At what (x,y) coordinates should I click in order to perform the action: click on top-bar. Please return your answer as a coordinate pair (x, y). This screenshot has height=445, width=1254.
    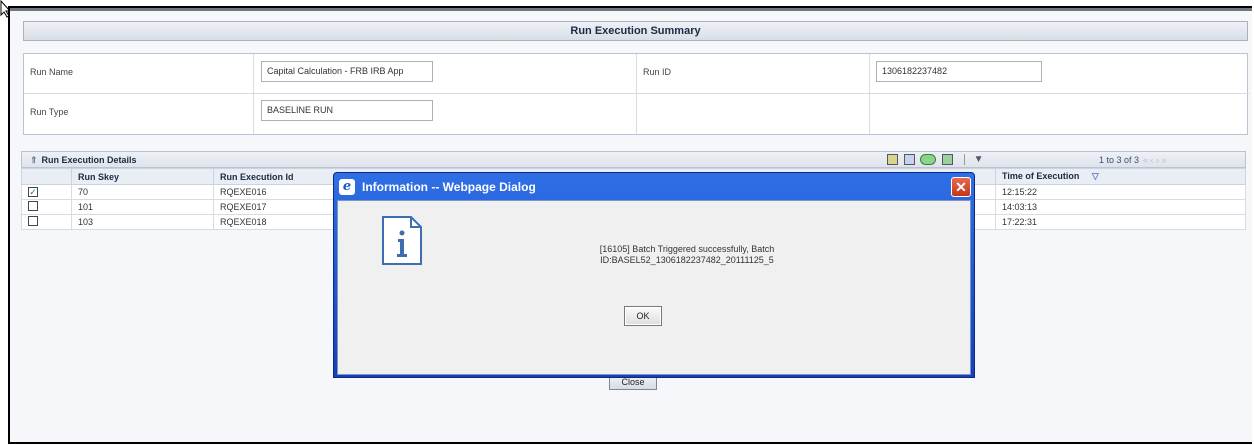
    Looking at the image, I should click on (631, 9).